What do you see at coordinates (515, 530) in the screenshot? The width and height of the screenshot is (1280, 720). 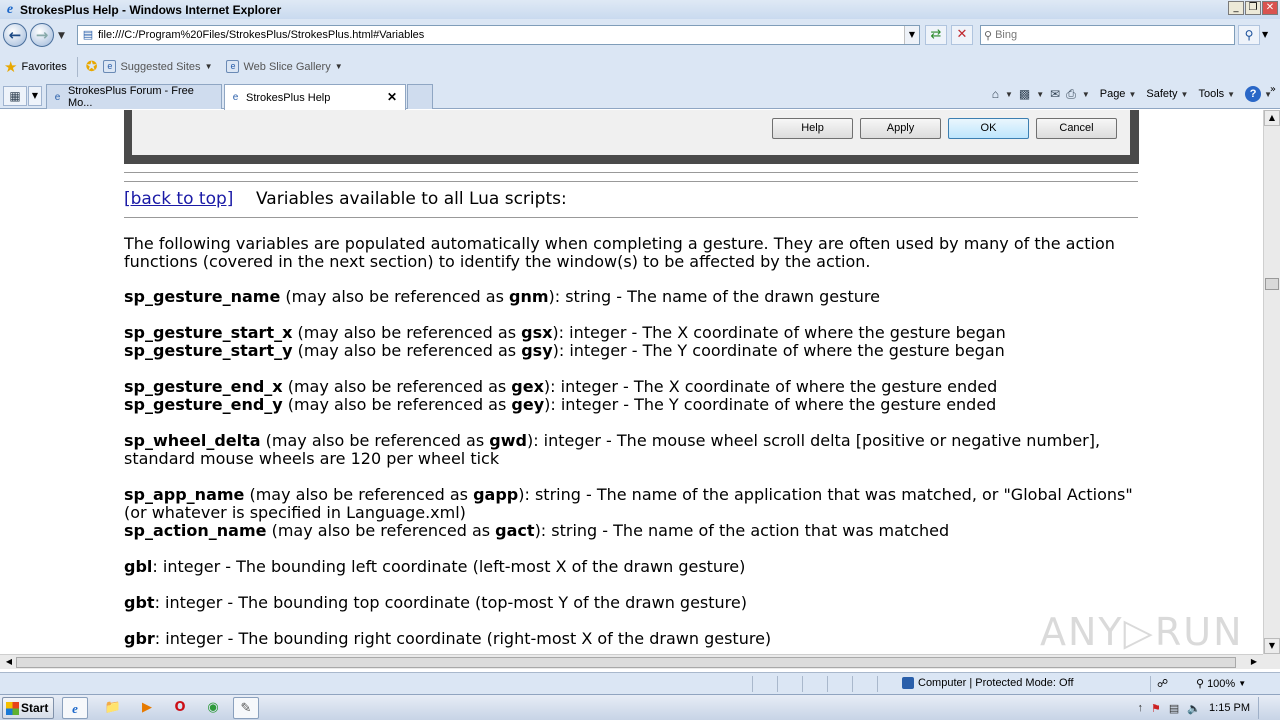 I see `variable-alias: gact` at bounding box center [515, 530].